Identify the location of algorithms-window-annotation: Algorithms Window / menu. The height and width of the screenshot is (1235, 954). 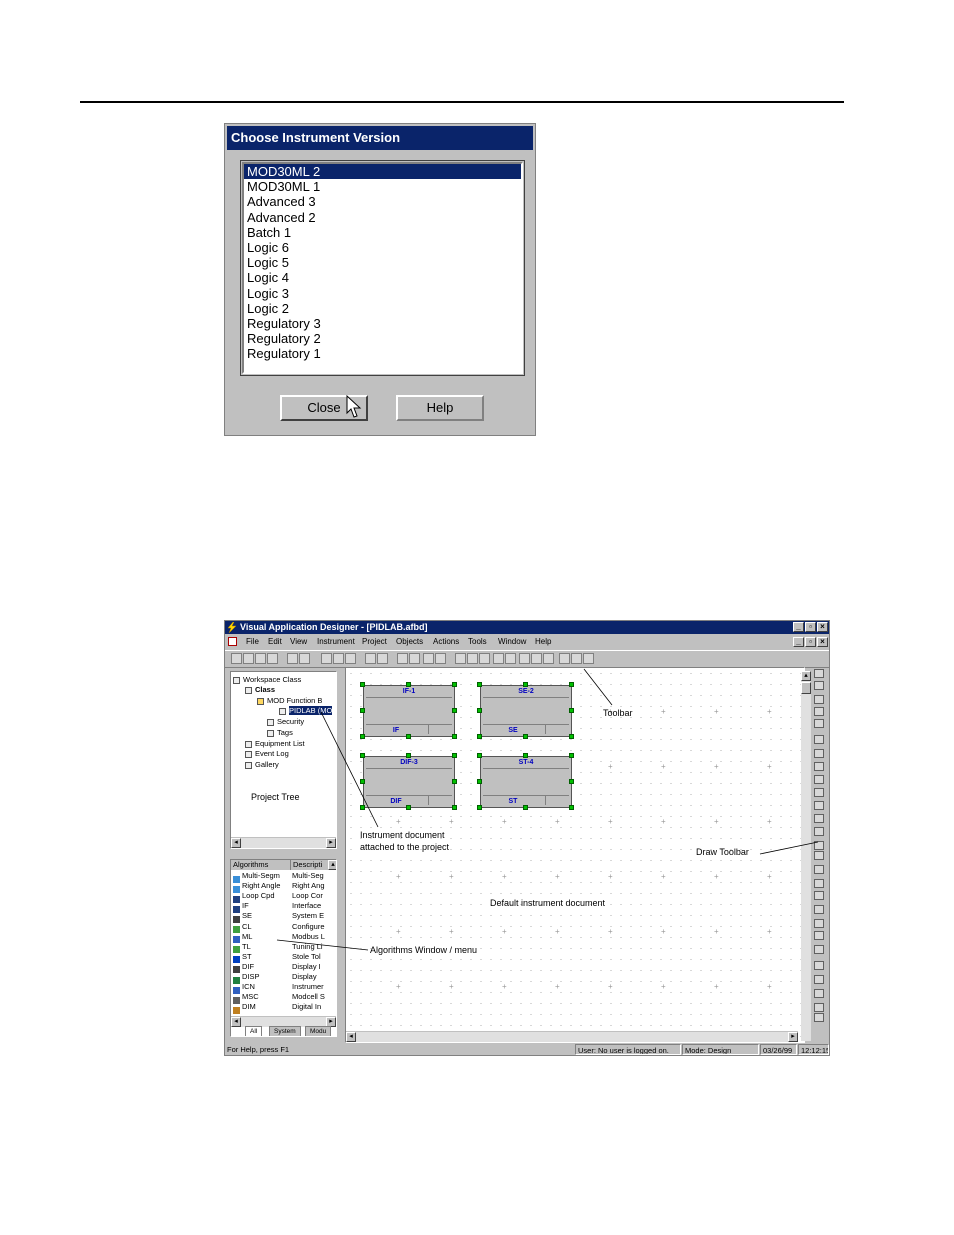
(424, 950).